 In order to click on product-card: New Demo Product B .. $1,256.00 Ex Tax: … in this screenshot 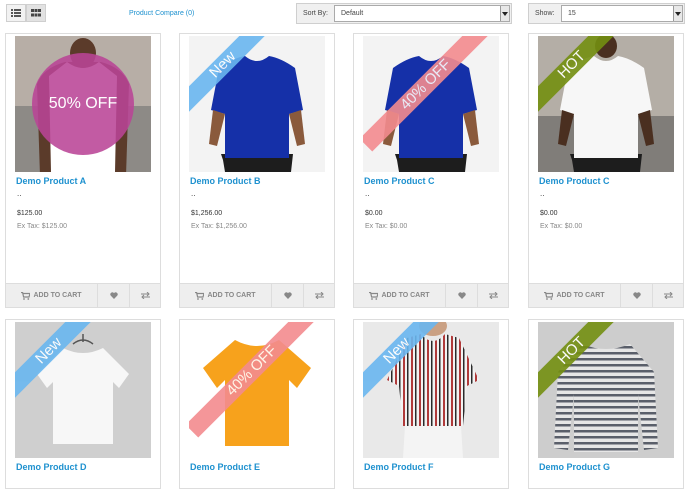, I will do `click(257, 170)`.